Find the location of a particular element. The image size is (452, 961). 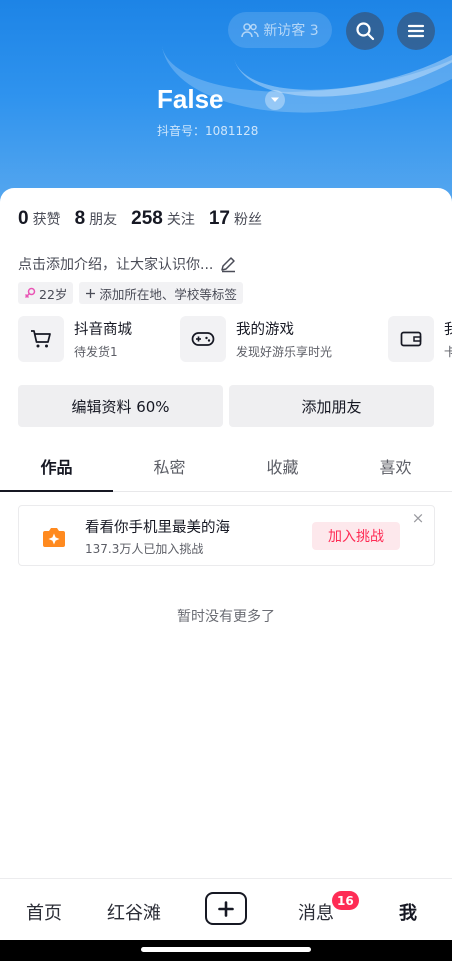

add-friend-button: 添加朋友 is located at coordinates (331, 406).